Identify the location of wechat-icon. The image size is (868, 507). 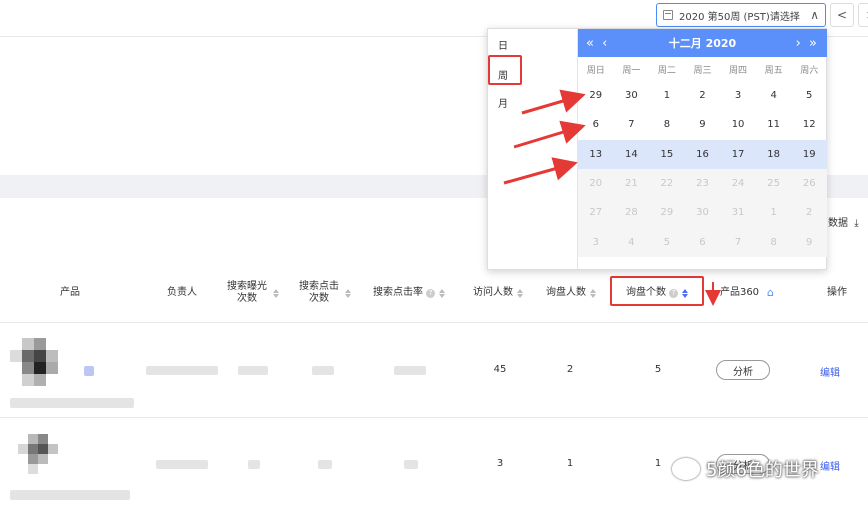
(686, 469).